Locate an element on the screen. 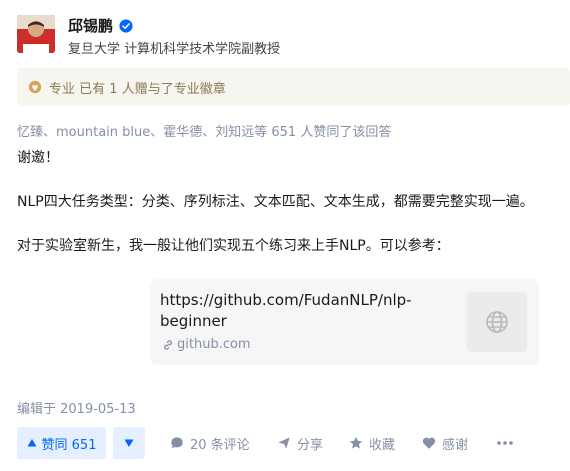 The image size is (570, 471). upvote-button: 赞同 651 is located at coordinates (61, 443).